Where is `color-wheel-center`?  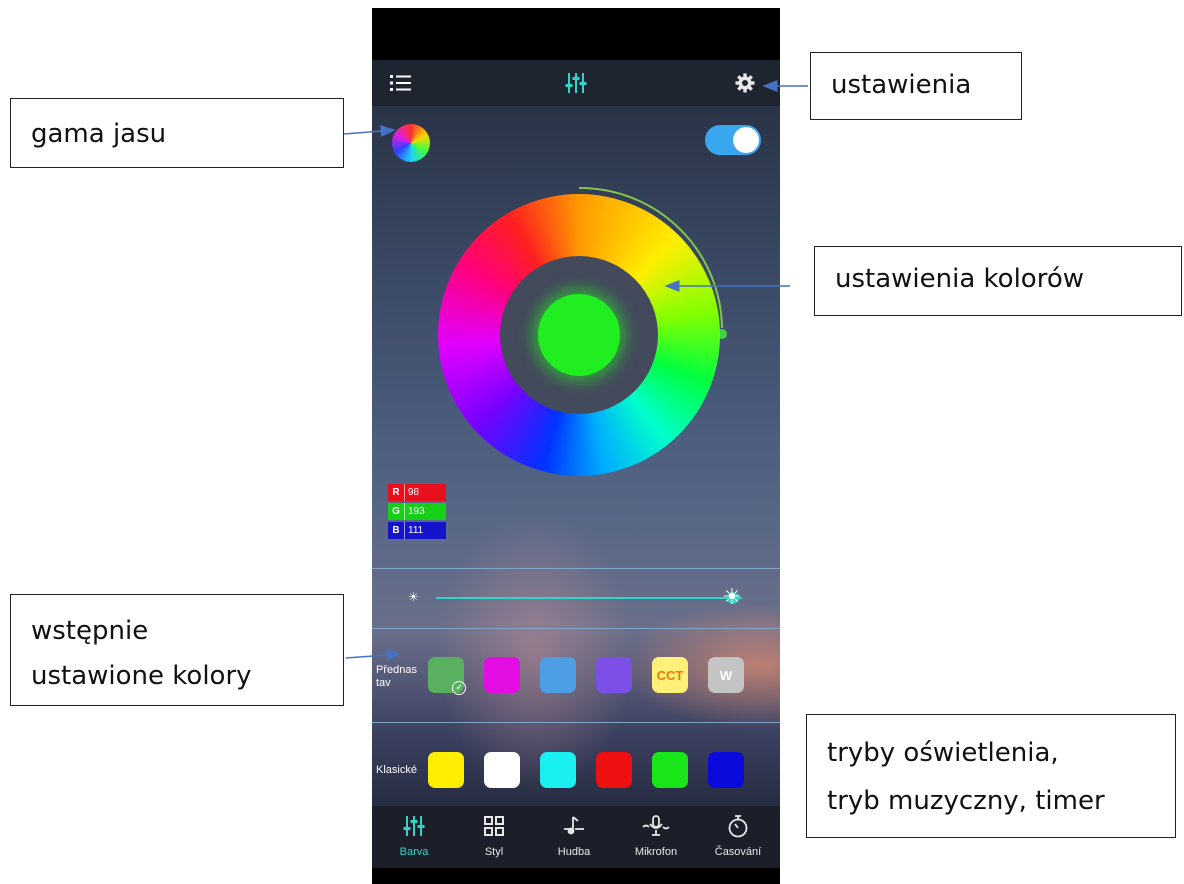
color-wheel-center is located at coordinates (579, 335).